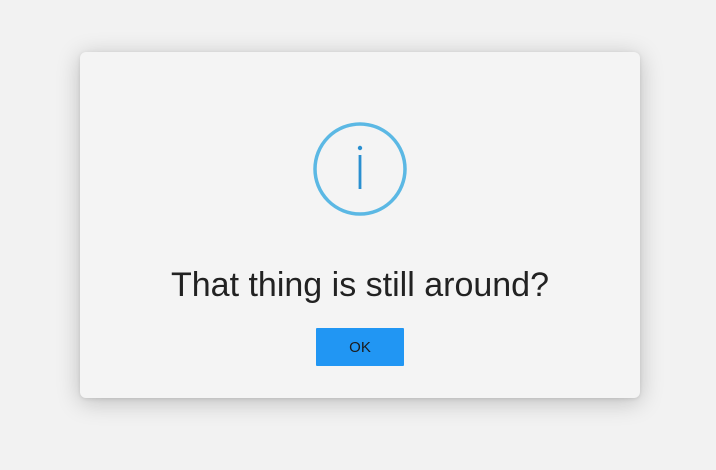 This screenshot has height=470, width=716. Describe the element at coordinates (360, 285) in the screenshot. I see `dialog-message: That thing is still around?` at that location.